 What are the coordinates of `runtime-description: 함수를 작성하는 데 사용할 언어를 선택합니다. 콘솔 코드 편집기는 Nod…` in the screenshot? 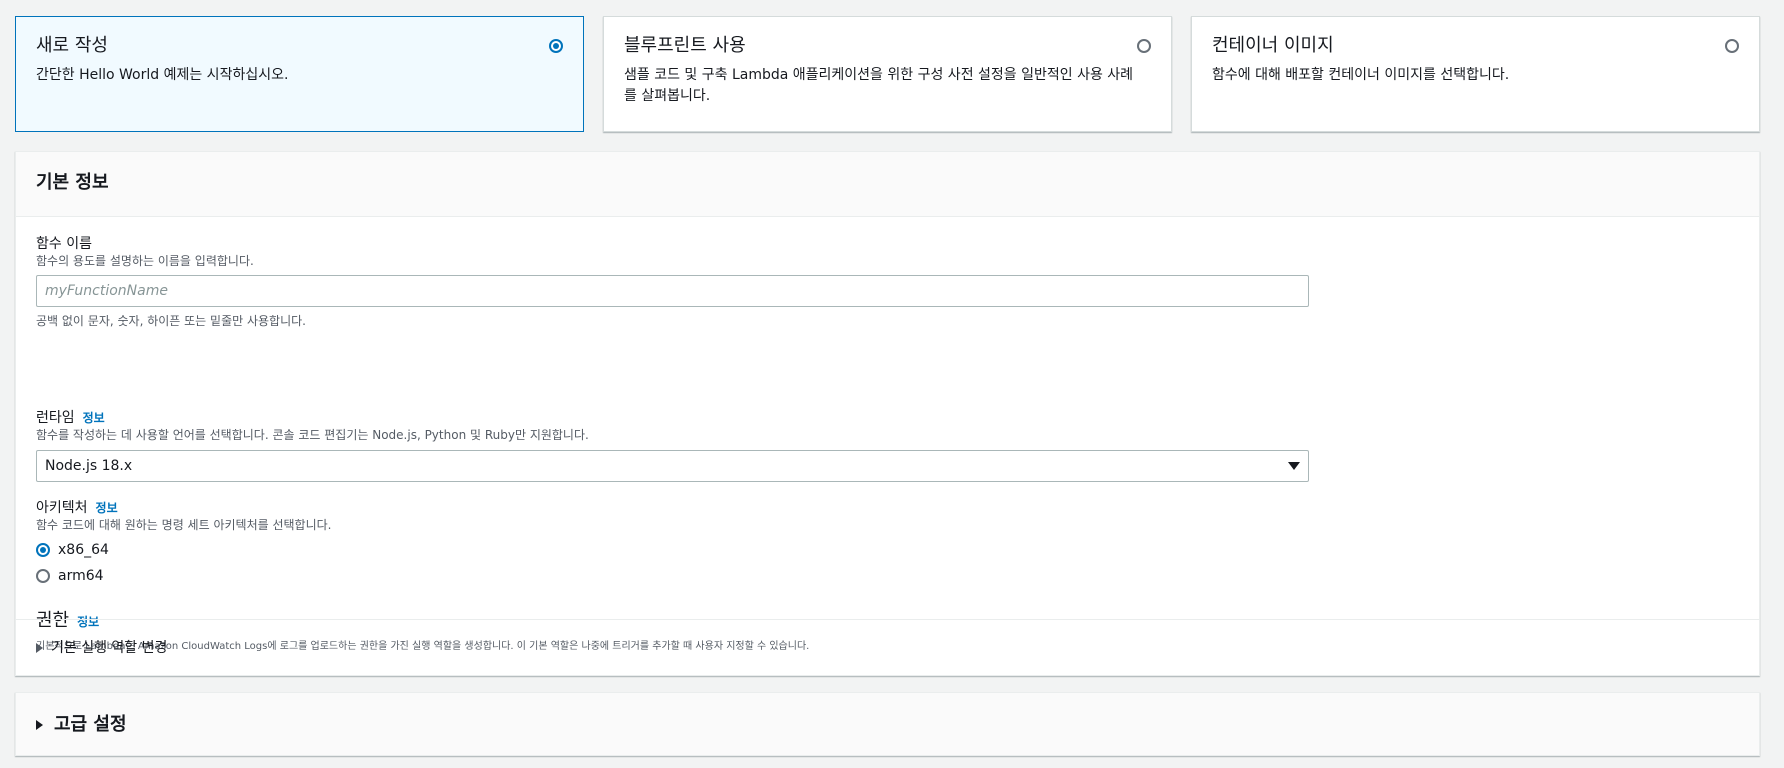 It's located at (312, 435).